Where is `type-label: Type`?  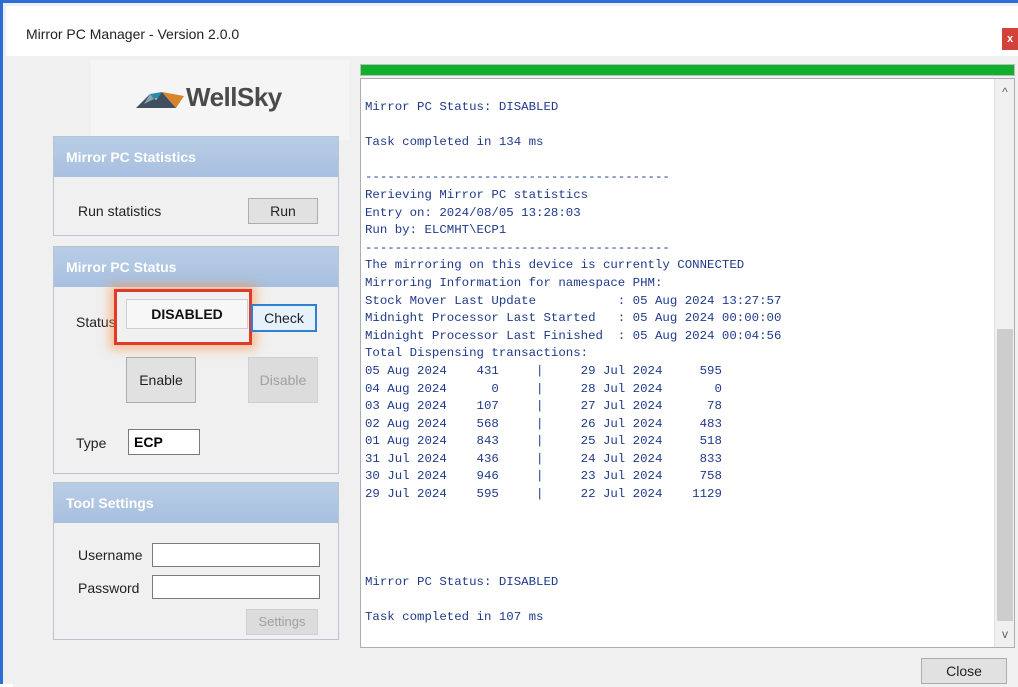
type-label: Type is located at coordinates (91, 443).